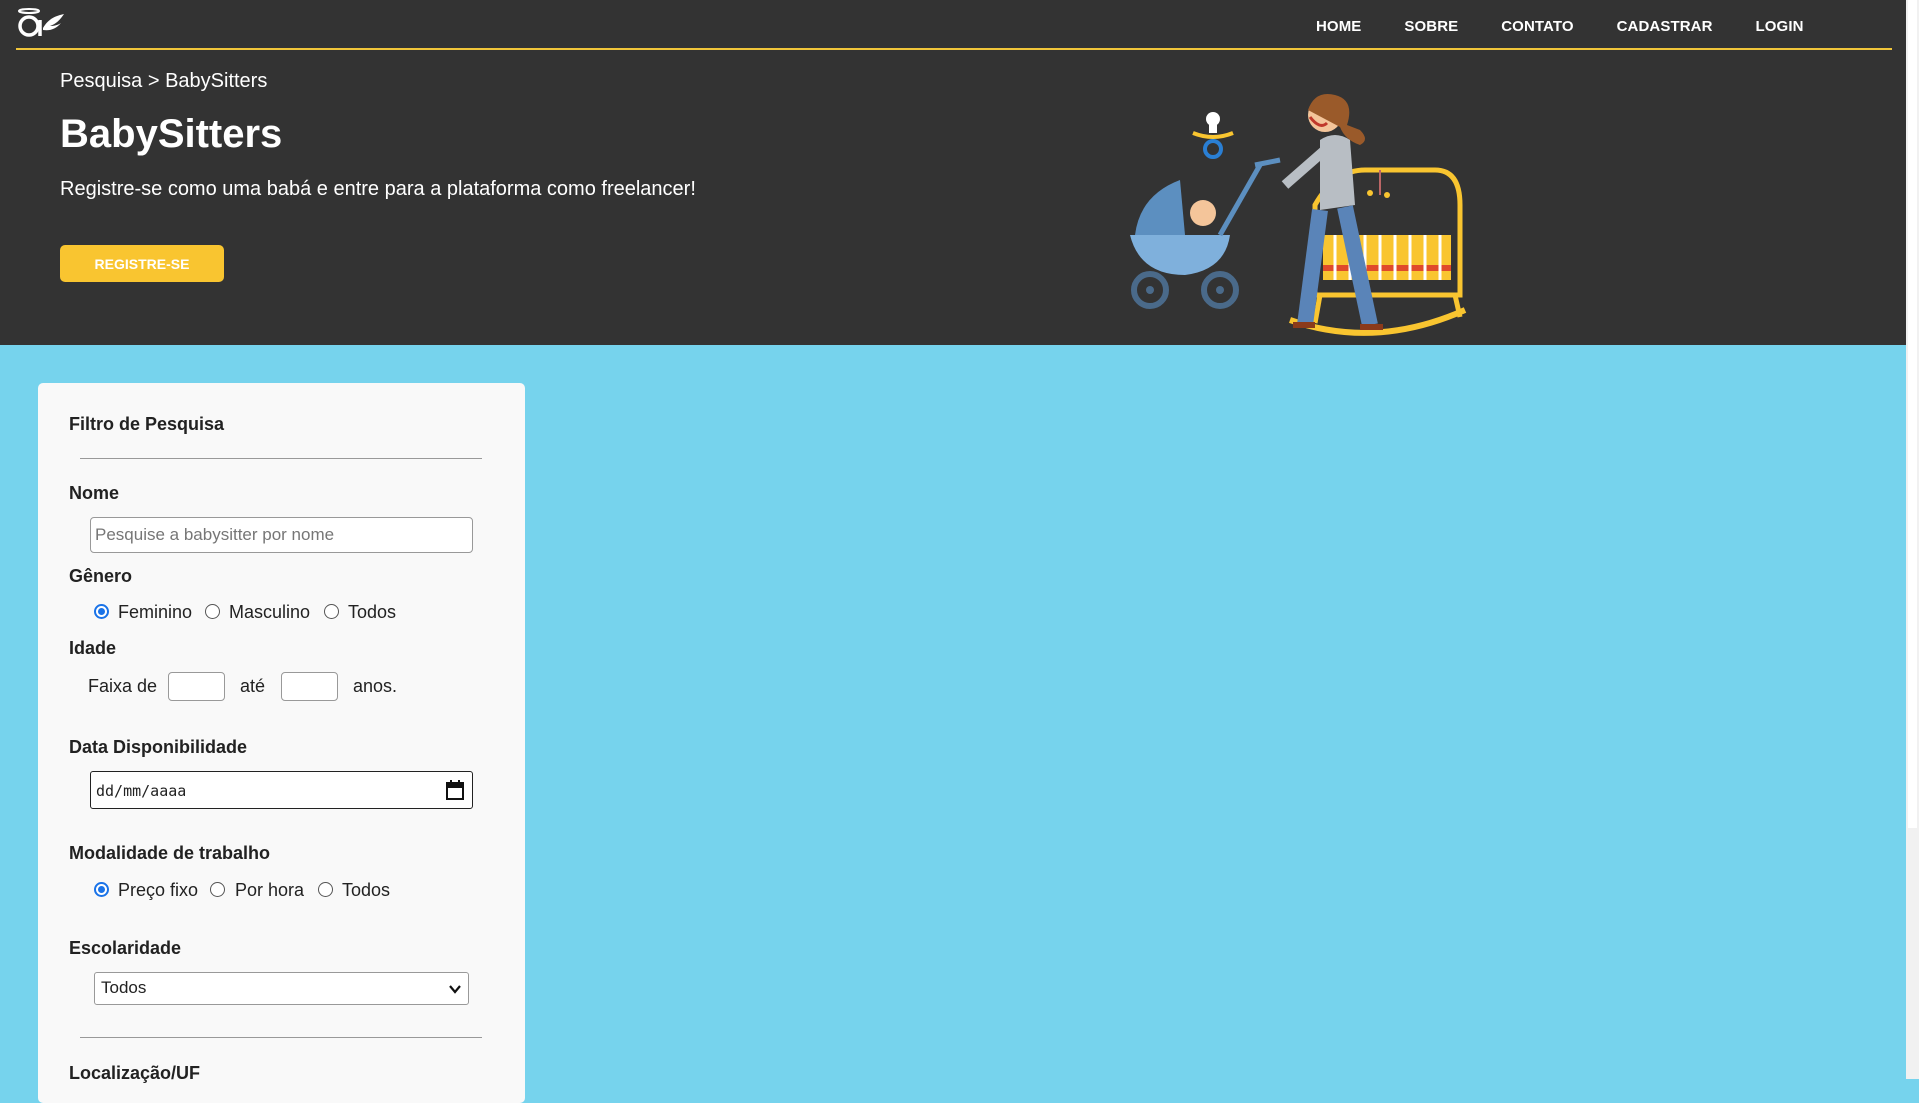  Describe the element at coordinates (164, 81) in the screenshot. I see `breadcrumb: Pesquisa > BabySitters` at that location.